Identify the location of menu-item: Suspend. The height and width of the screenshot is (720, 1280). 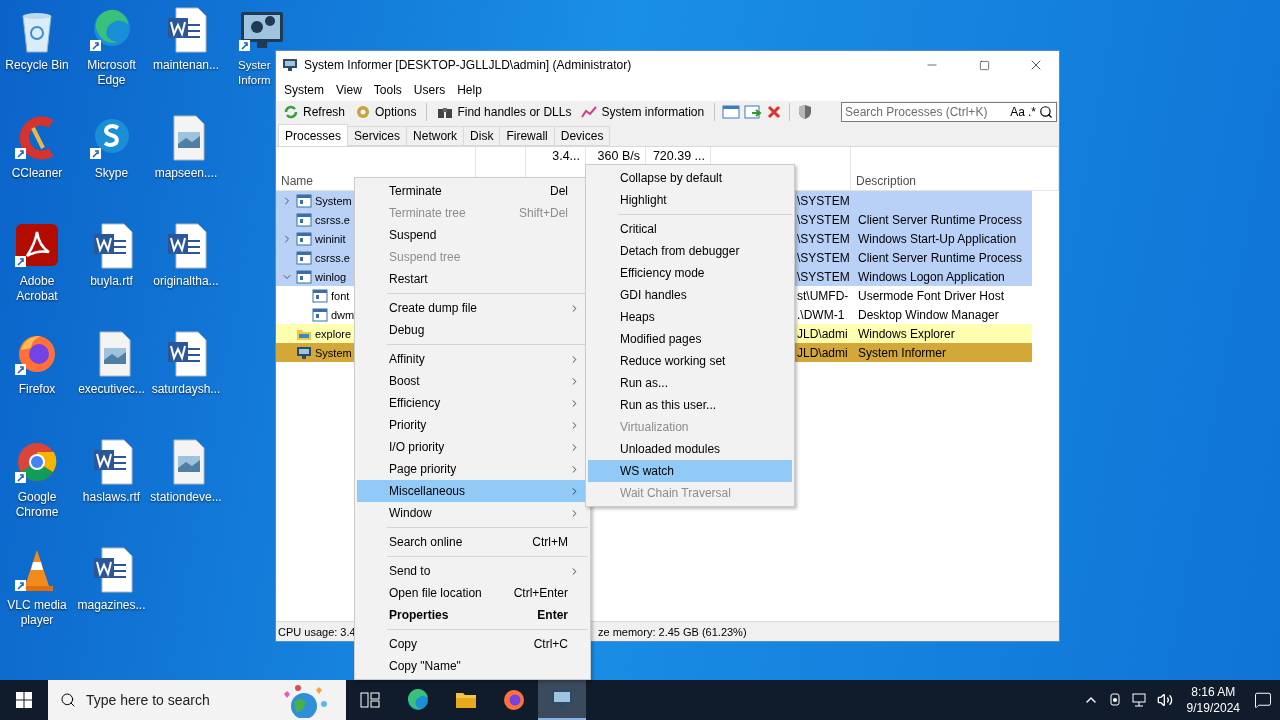
(472, 235).